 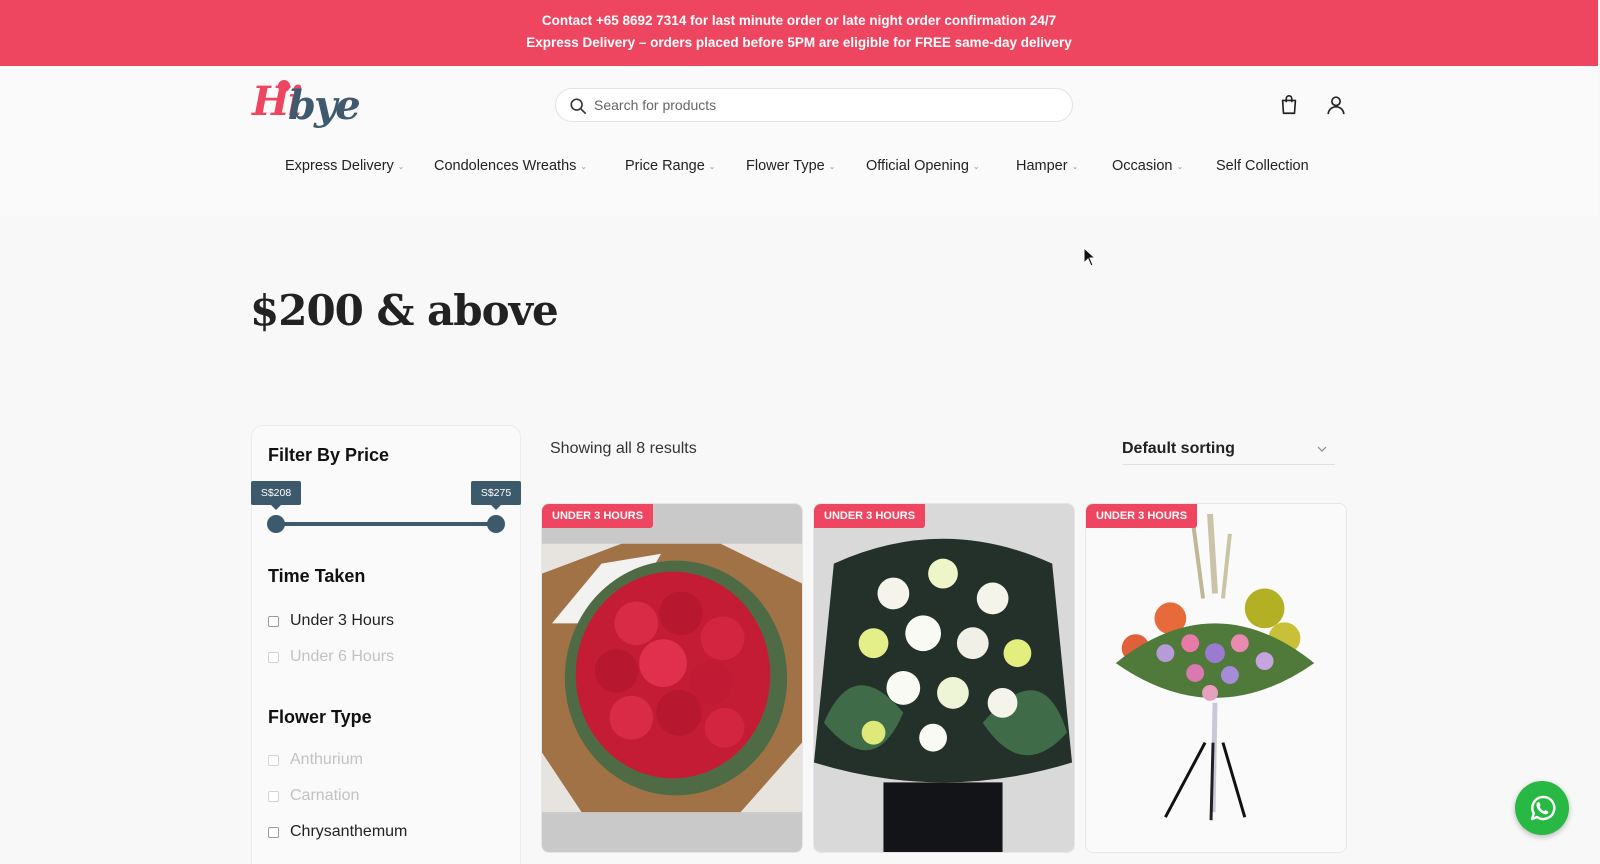 What do you see at coordinates (496, 524) in the screenshot?
I see `price-slider-max-handle` at bounding box center [496, 524].